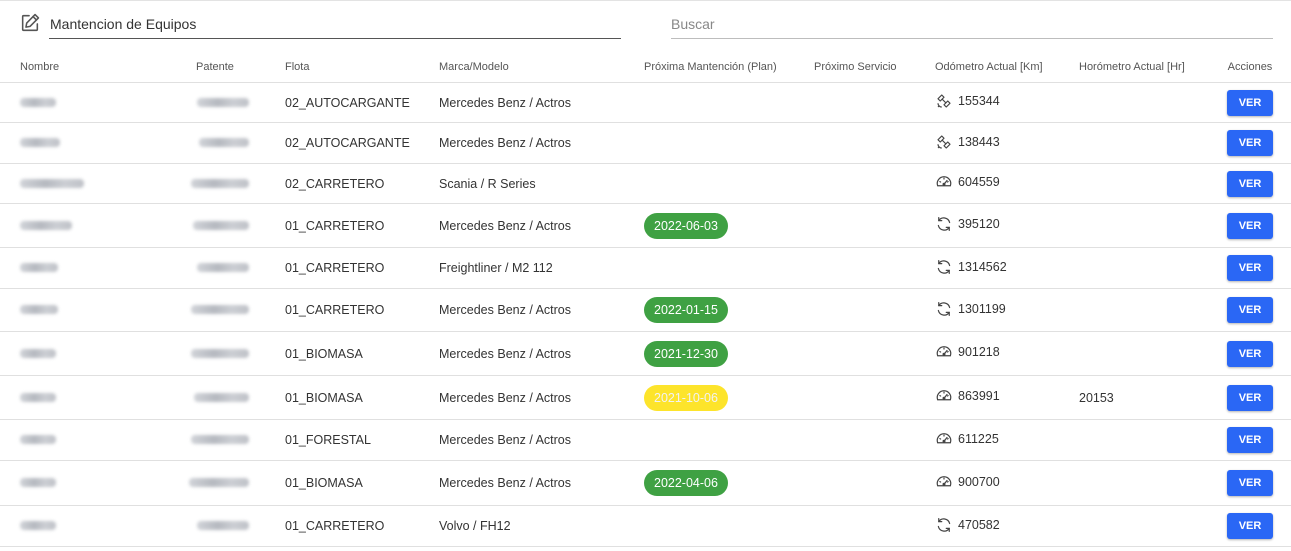 This screenshot has height=551, width=1291. Describe the element at coordinates (362, 440) in the screenshot. I see `flota-cell: 01_FORESTAL` at that location.